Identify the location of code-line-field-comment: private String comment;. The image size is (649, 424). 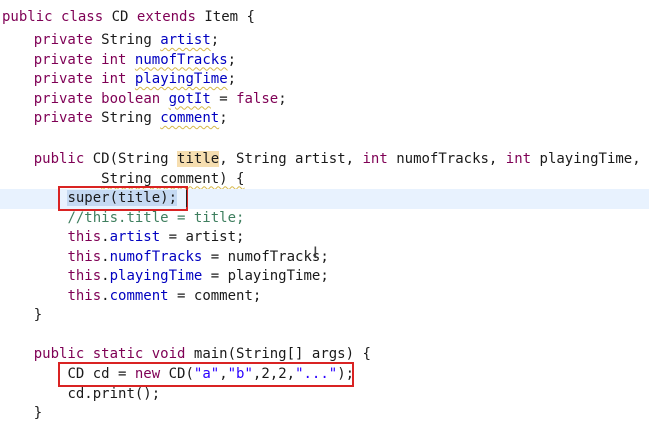
(324, 119).